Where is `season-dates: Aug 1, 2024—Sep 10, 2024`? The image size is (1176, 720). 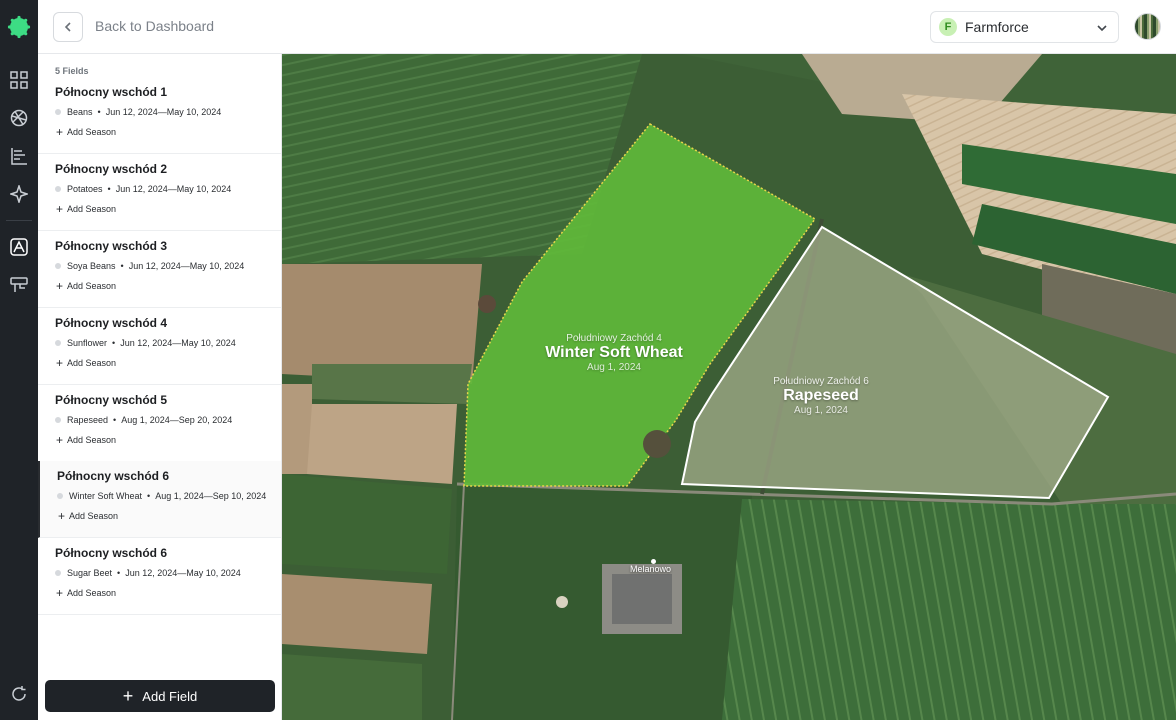 season-dates: Aug 1, 2024—Sep 10, 2024 is located at coordinates (211, 496).